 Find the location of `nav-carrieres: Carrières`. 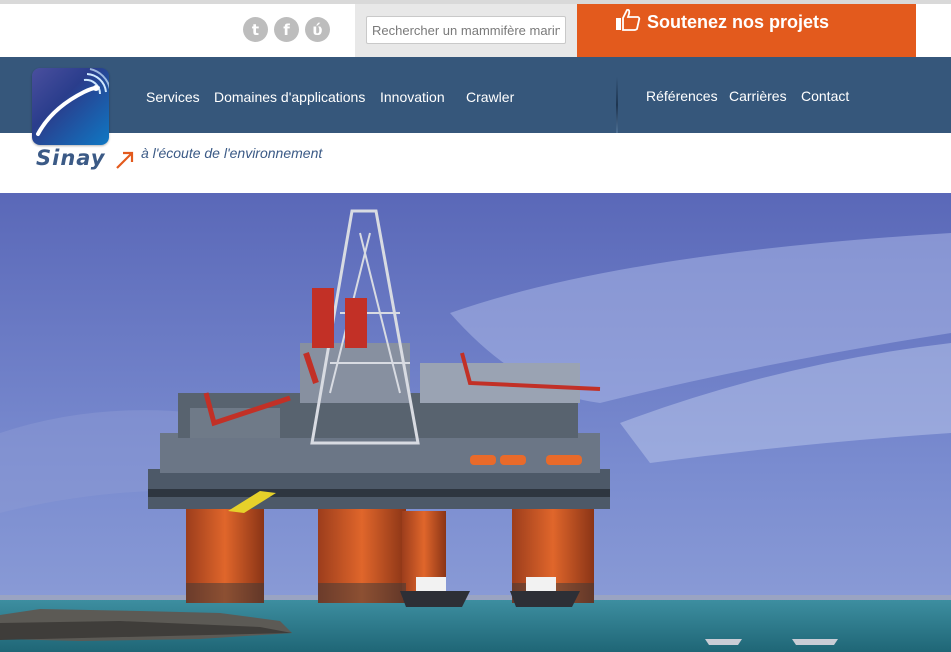

nav-carrieres: Carrières is located at coordinates (758, 96).